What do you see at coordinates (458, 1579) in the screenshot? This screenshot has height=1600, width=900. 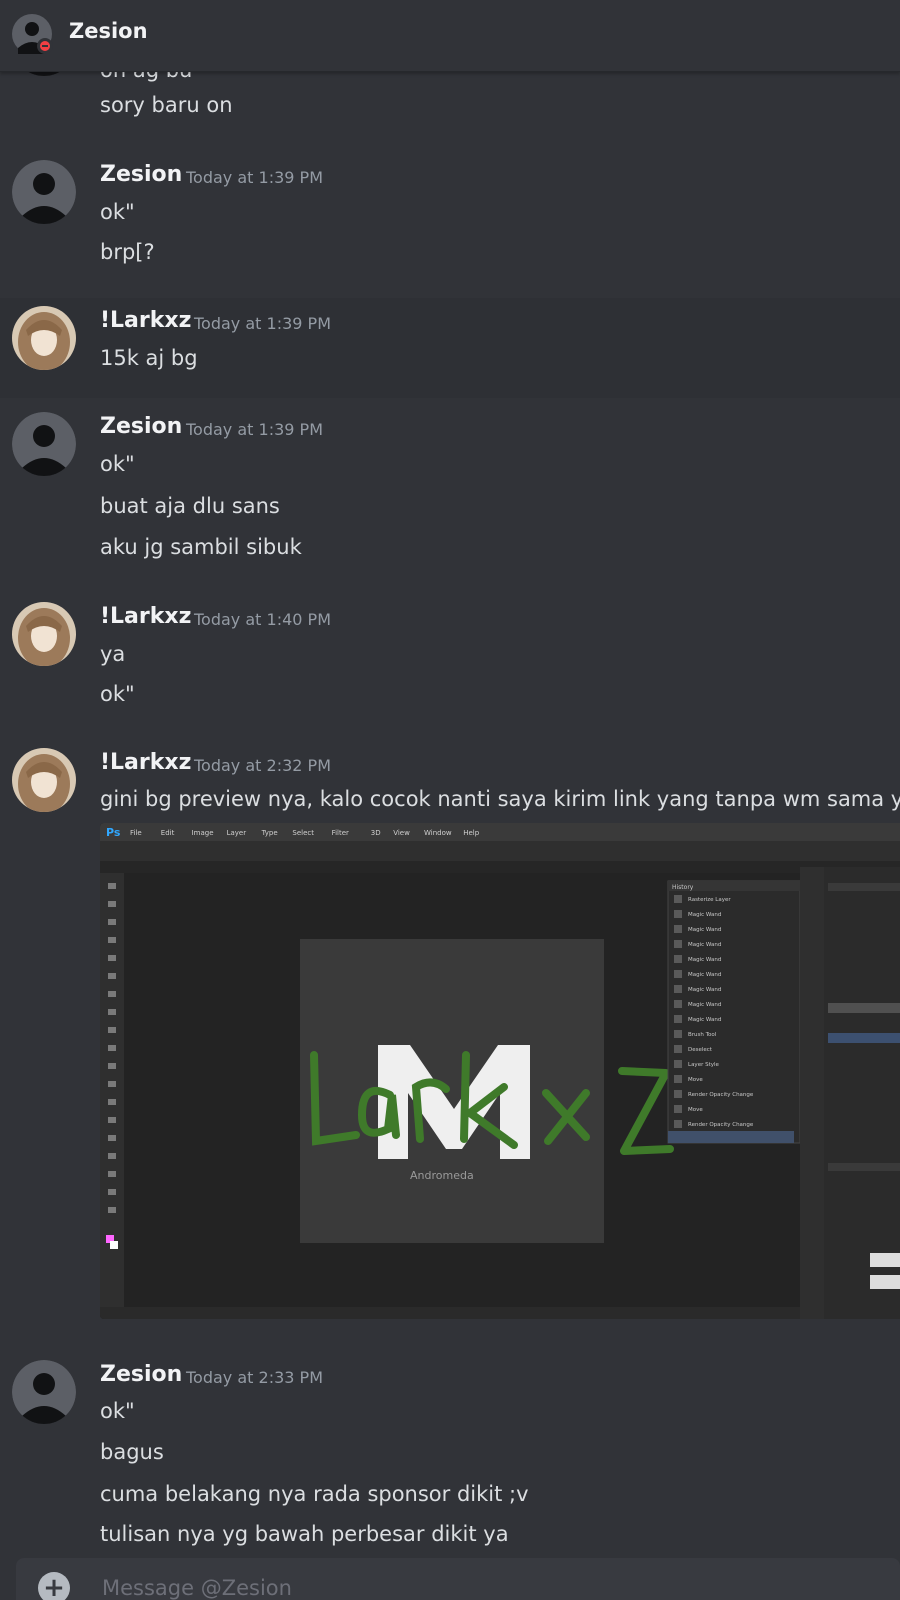 I see `message-composer: + Message @Zesion` at bounding box center [458, 1579].